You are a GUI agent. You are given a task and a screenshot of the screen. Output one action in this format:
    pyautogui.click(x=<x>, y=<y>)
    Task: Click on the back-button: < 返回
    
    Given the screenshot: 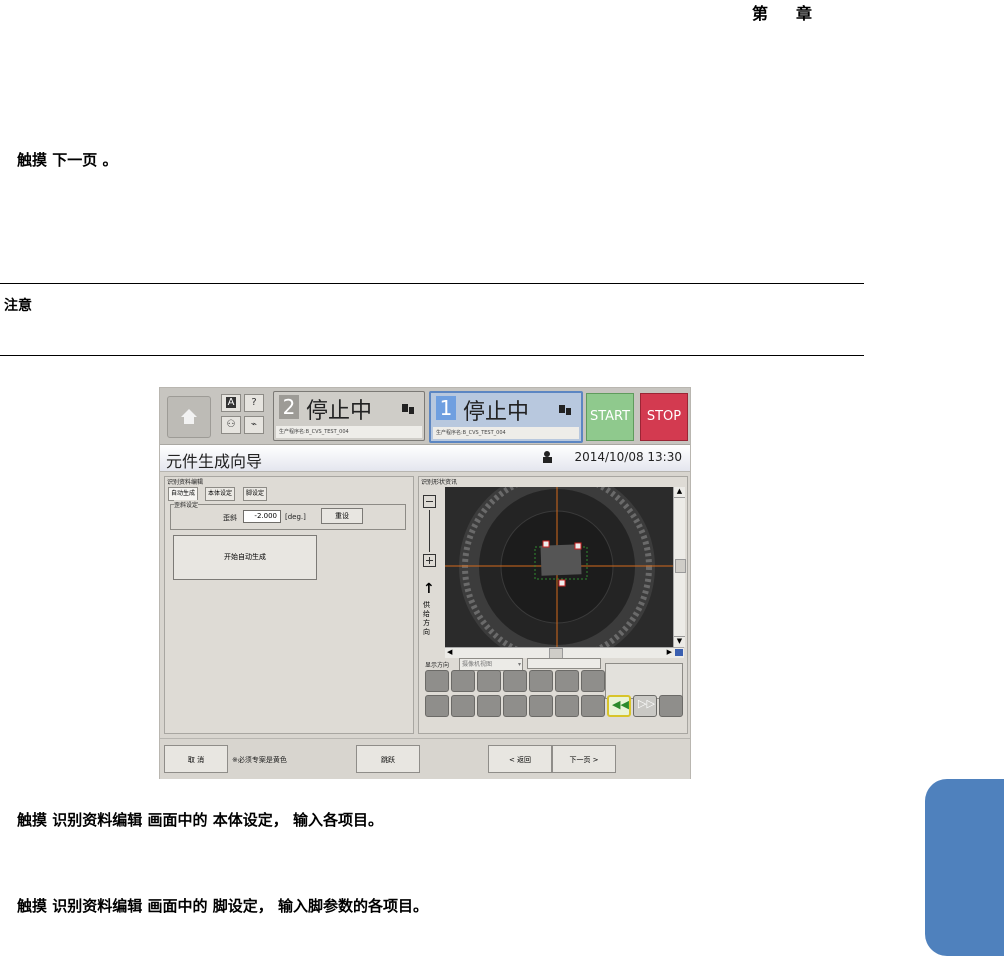 What is the action you would take?
    pyautogui.click(x=520, y=759)
    